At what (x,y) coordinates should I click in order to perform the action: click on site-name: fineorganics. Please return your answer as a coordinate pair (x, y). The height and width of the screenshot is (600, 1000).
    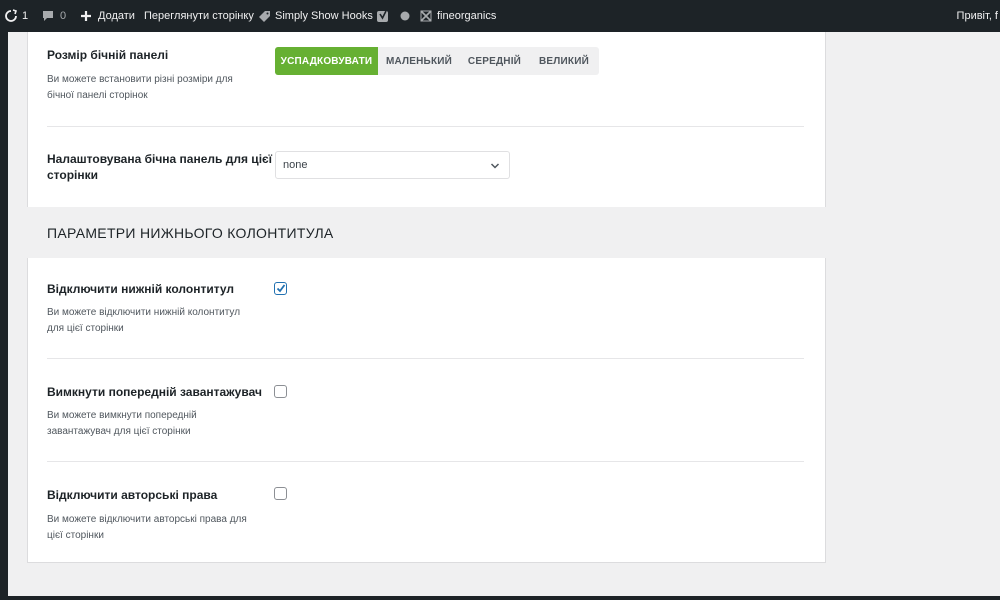
    Looking at the image, I should click on (467, 16).